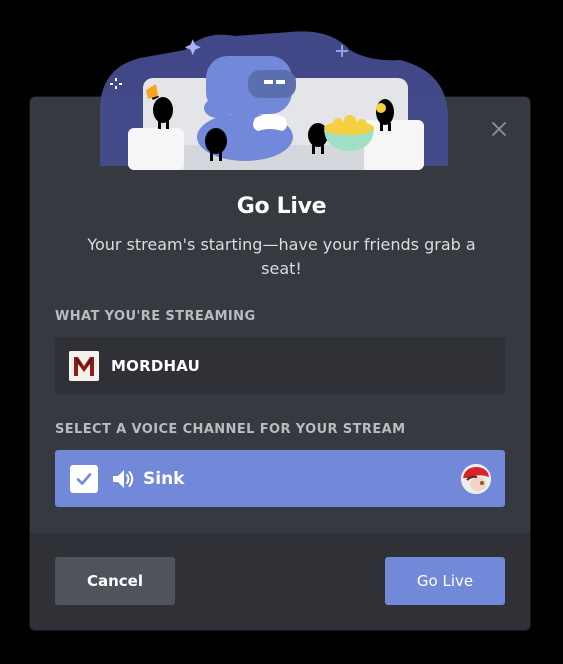  Describe the element at coordinates (230, 429) in the screenshot. I see `voice-channel-section-label: SELECT A VOICE CHANNEL FOR YOUR STREAM` at that location.